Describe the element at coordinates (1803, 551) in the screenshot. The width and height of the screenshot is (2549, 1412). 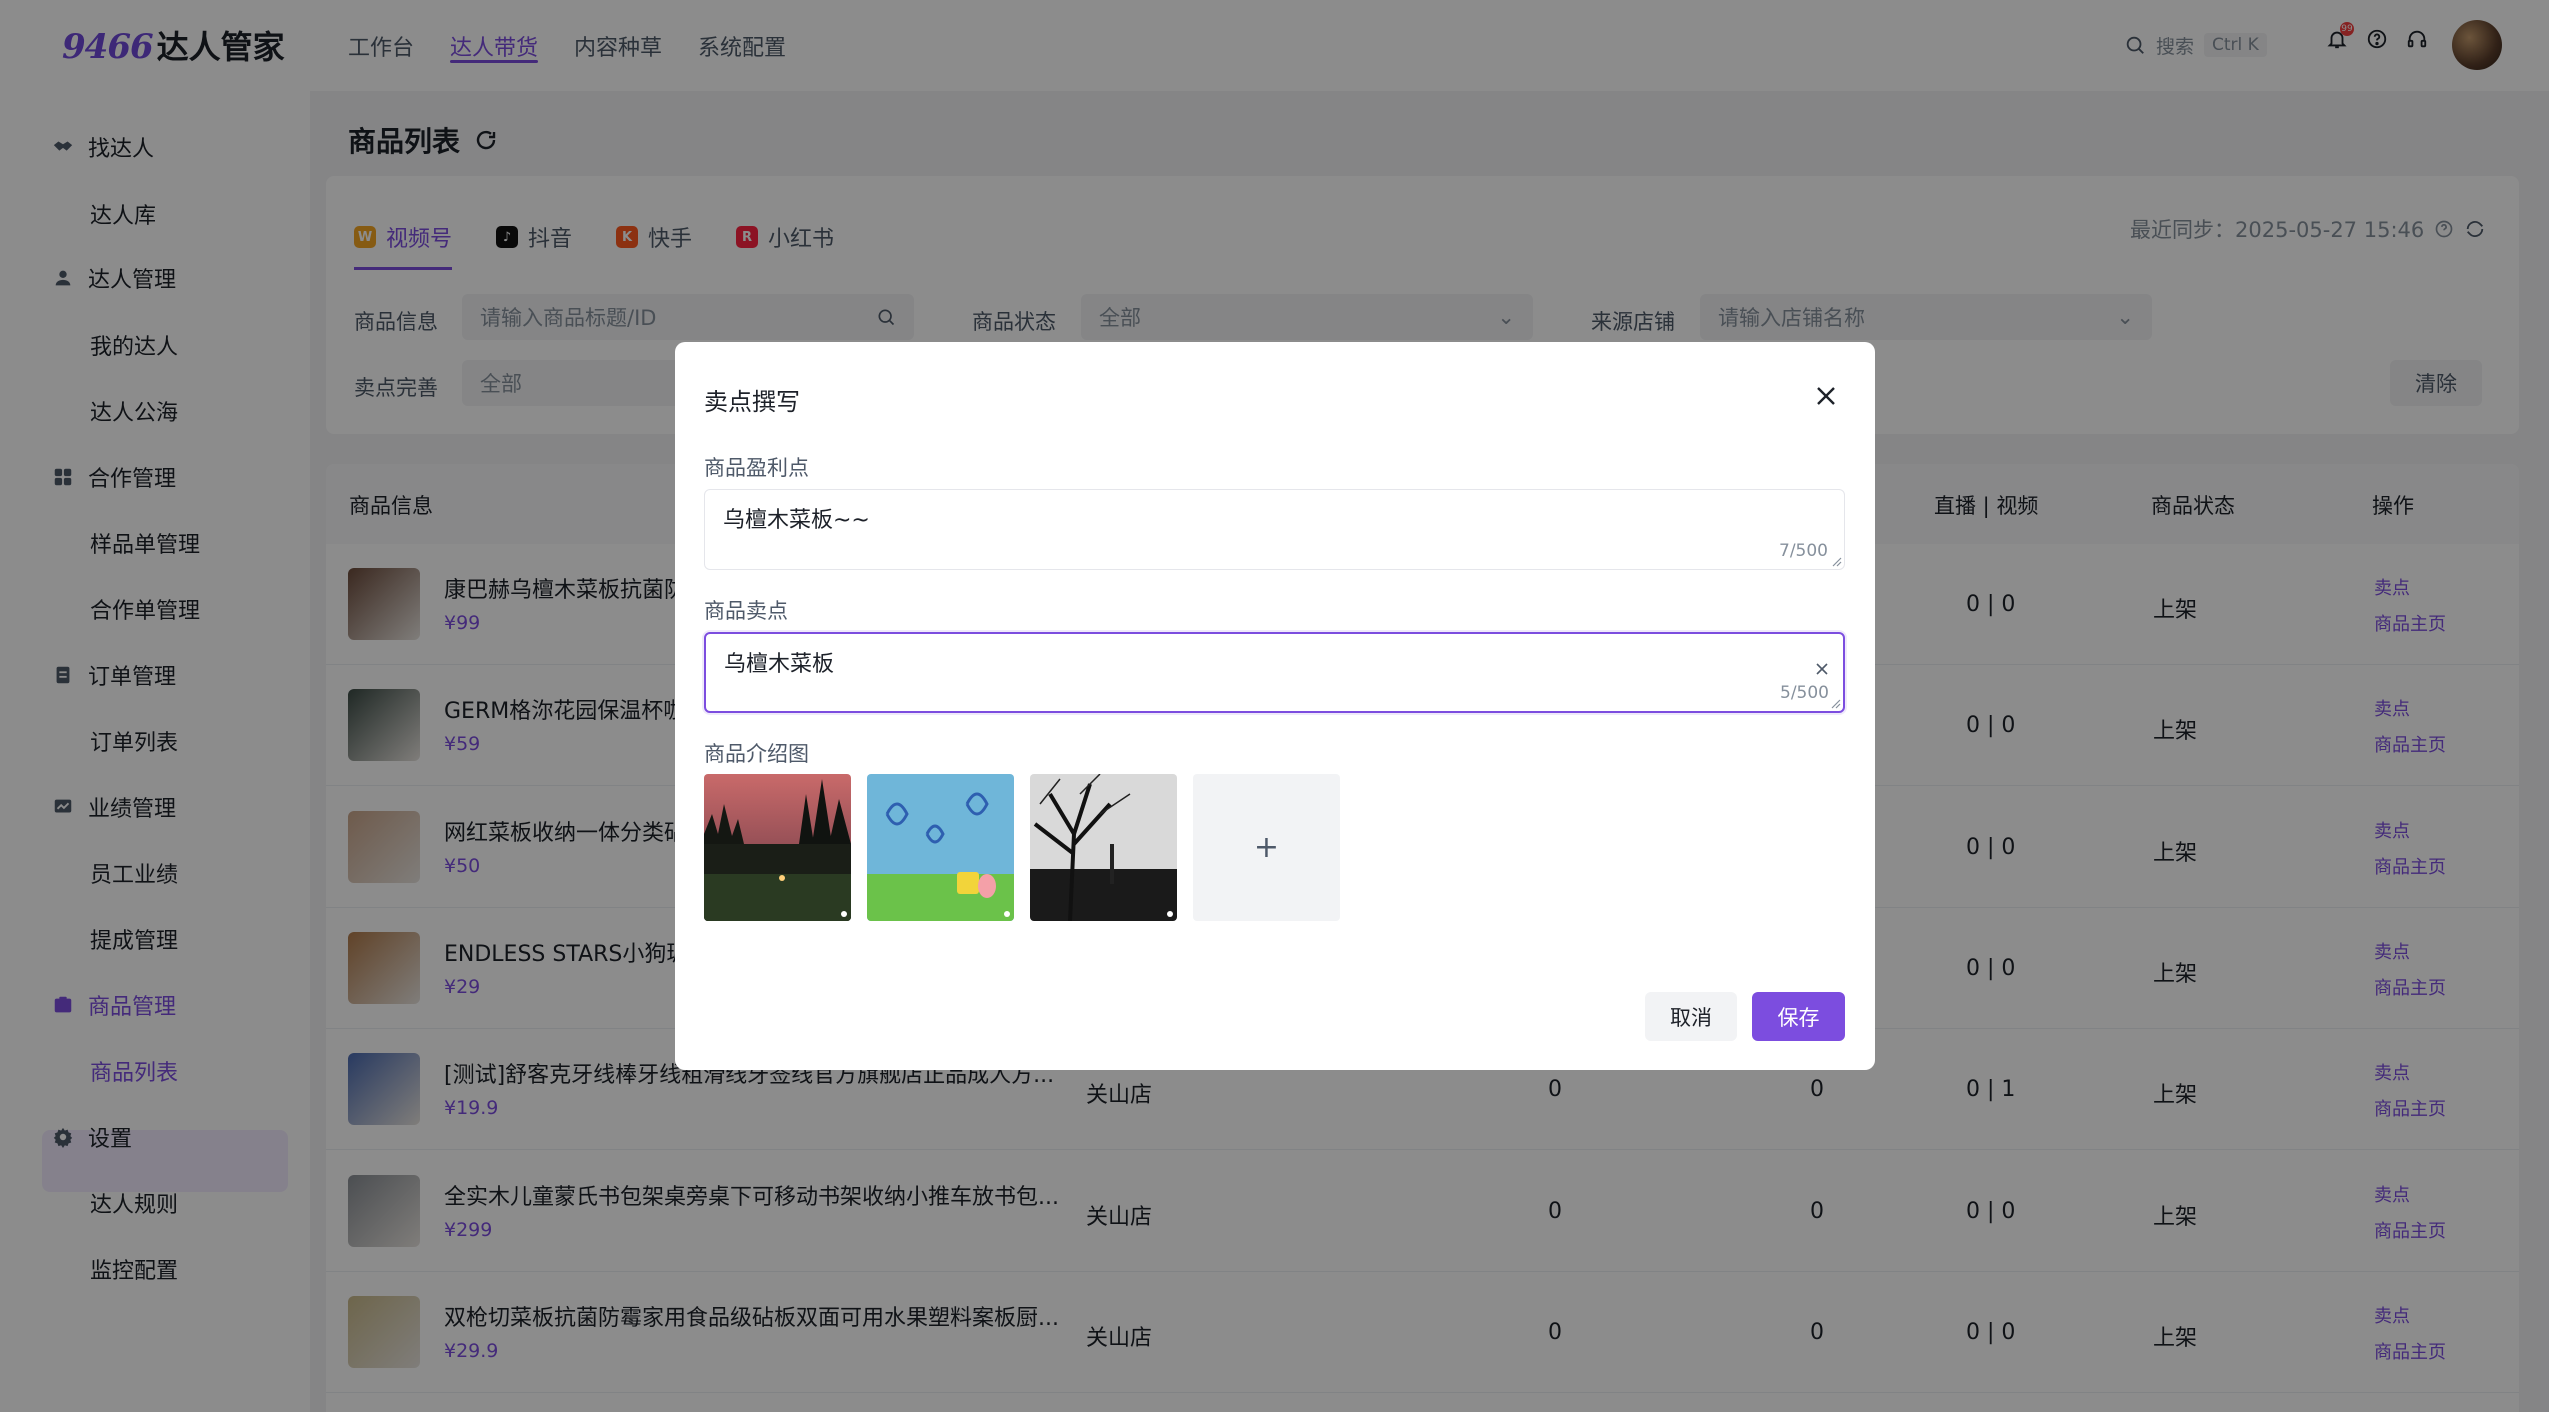
I see `char-count: 7/500` at that location.